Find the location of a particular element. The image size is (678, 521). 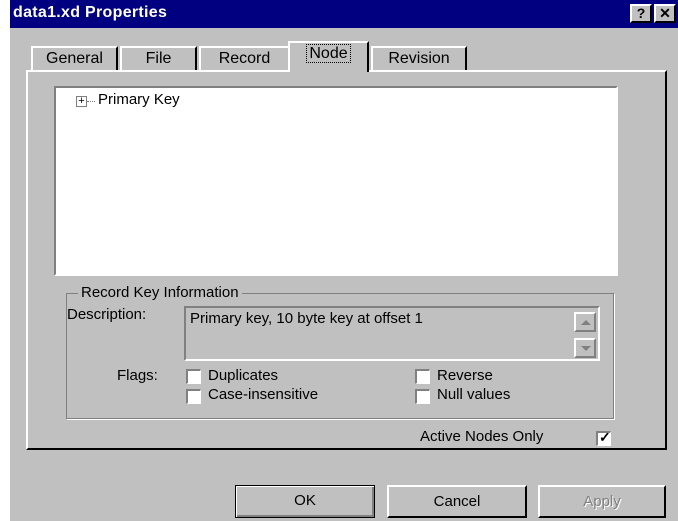

null-values-checkbox is located at coordinates (422, 396).